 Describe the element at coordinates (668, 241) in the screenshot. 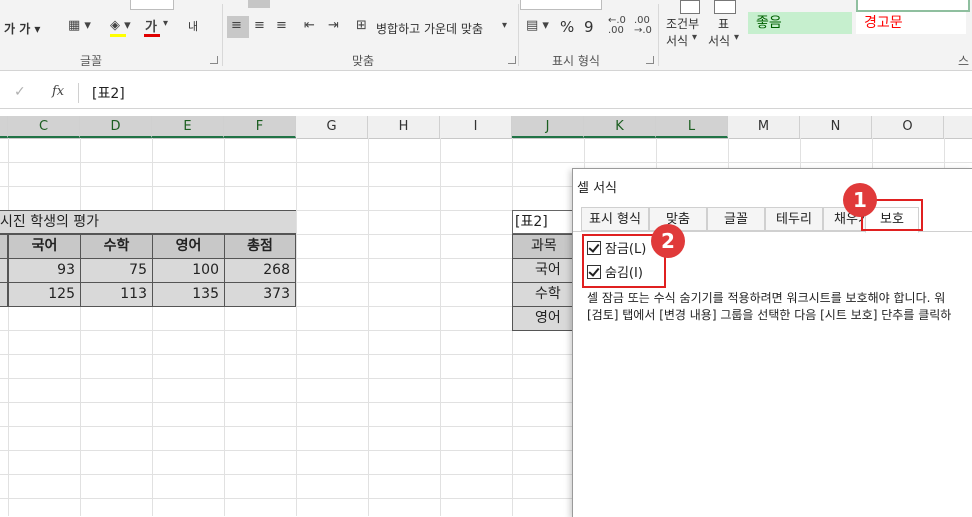

I see `step-badge-2: 2` at that location.